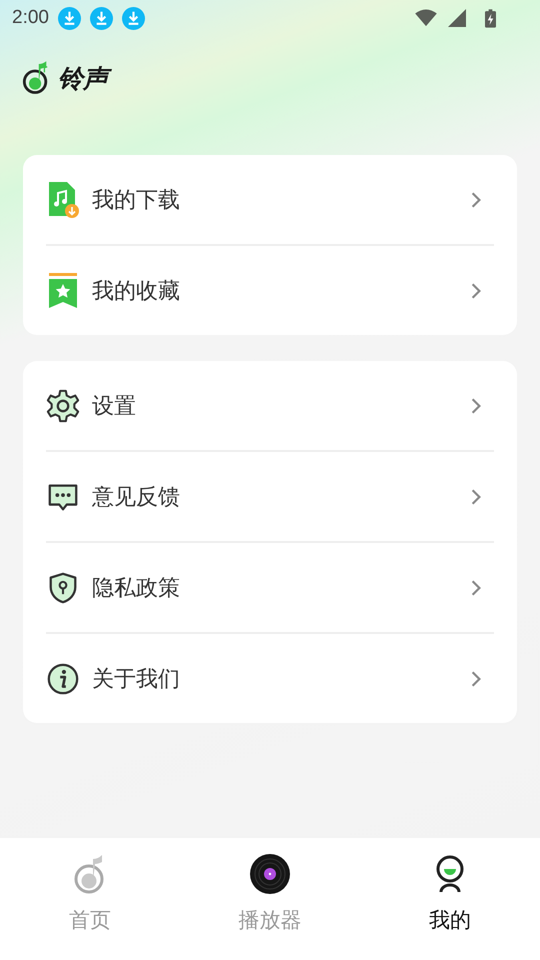  Describe the element at coordinates (450, 899) in the screenshot. I see `nav-tab: 我的` at that location.